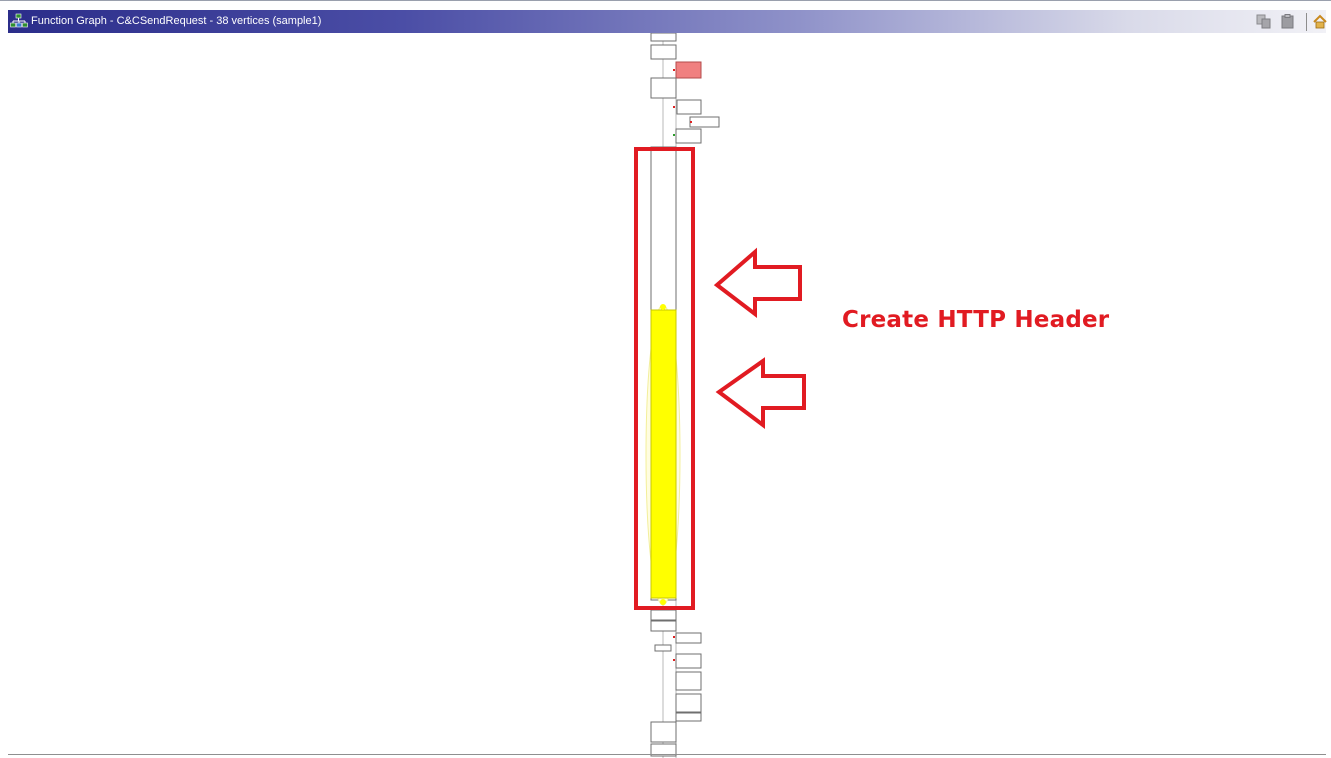 This screenshot has height=758, width=1331. What do you see at coordinates (674, 648) in the screenshot?
I see `edge-markers-bottom` at bounding box center [674, 648].